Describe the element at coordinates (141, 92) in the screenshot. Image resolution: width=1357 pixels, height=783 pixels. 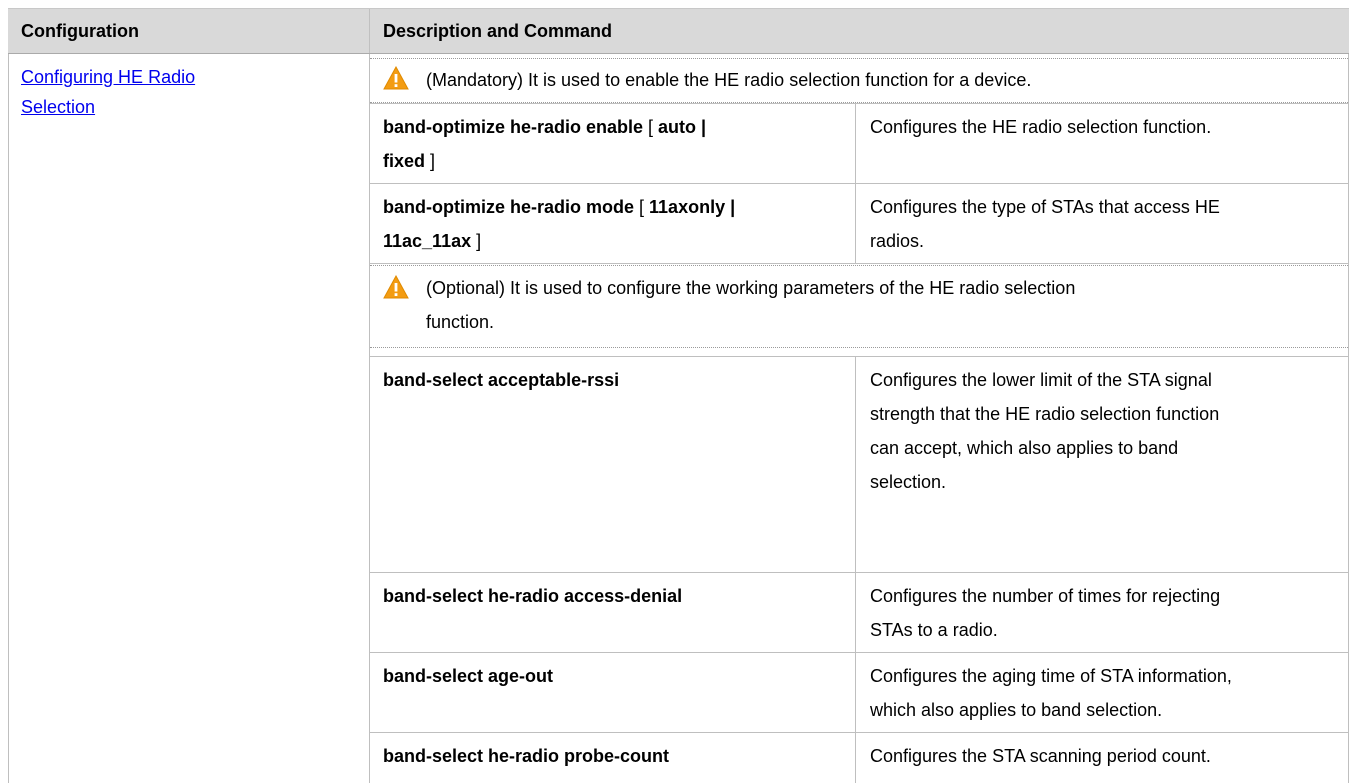
I see `configuring-he-radio-selection-link: Configuring HE Radio Selection` at that location.